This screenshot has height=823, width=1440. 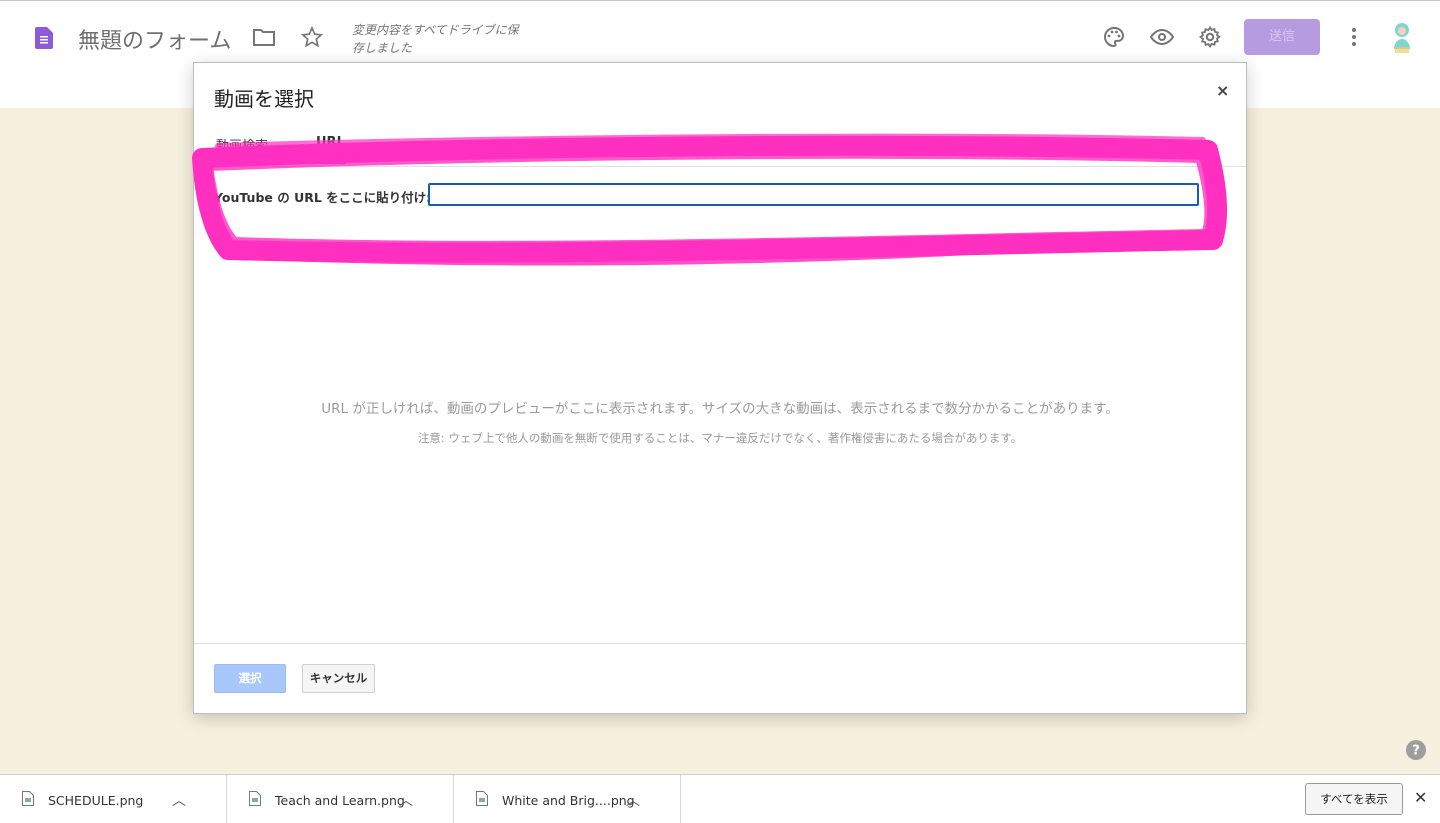 I want to click on gear-icon, so click(x=1210, y=37).